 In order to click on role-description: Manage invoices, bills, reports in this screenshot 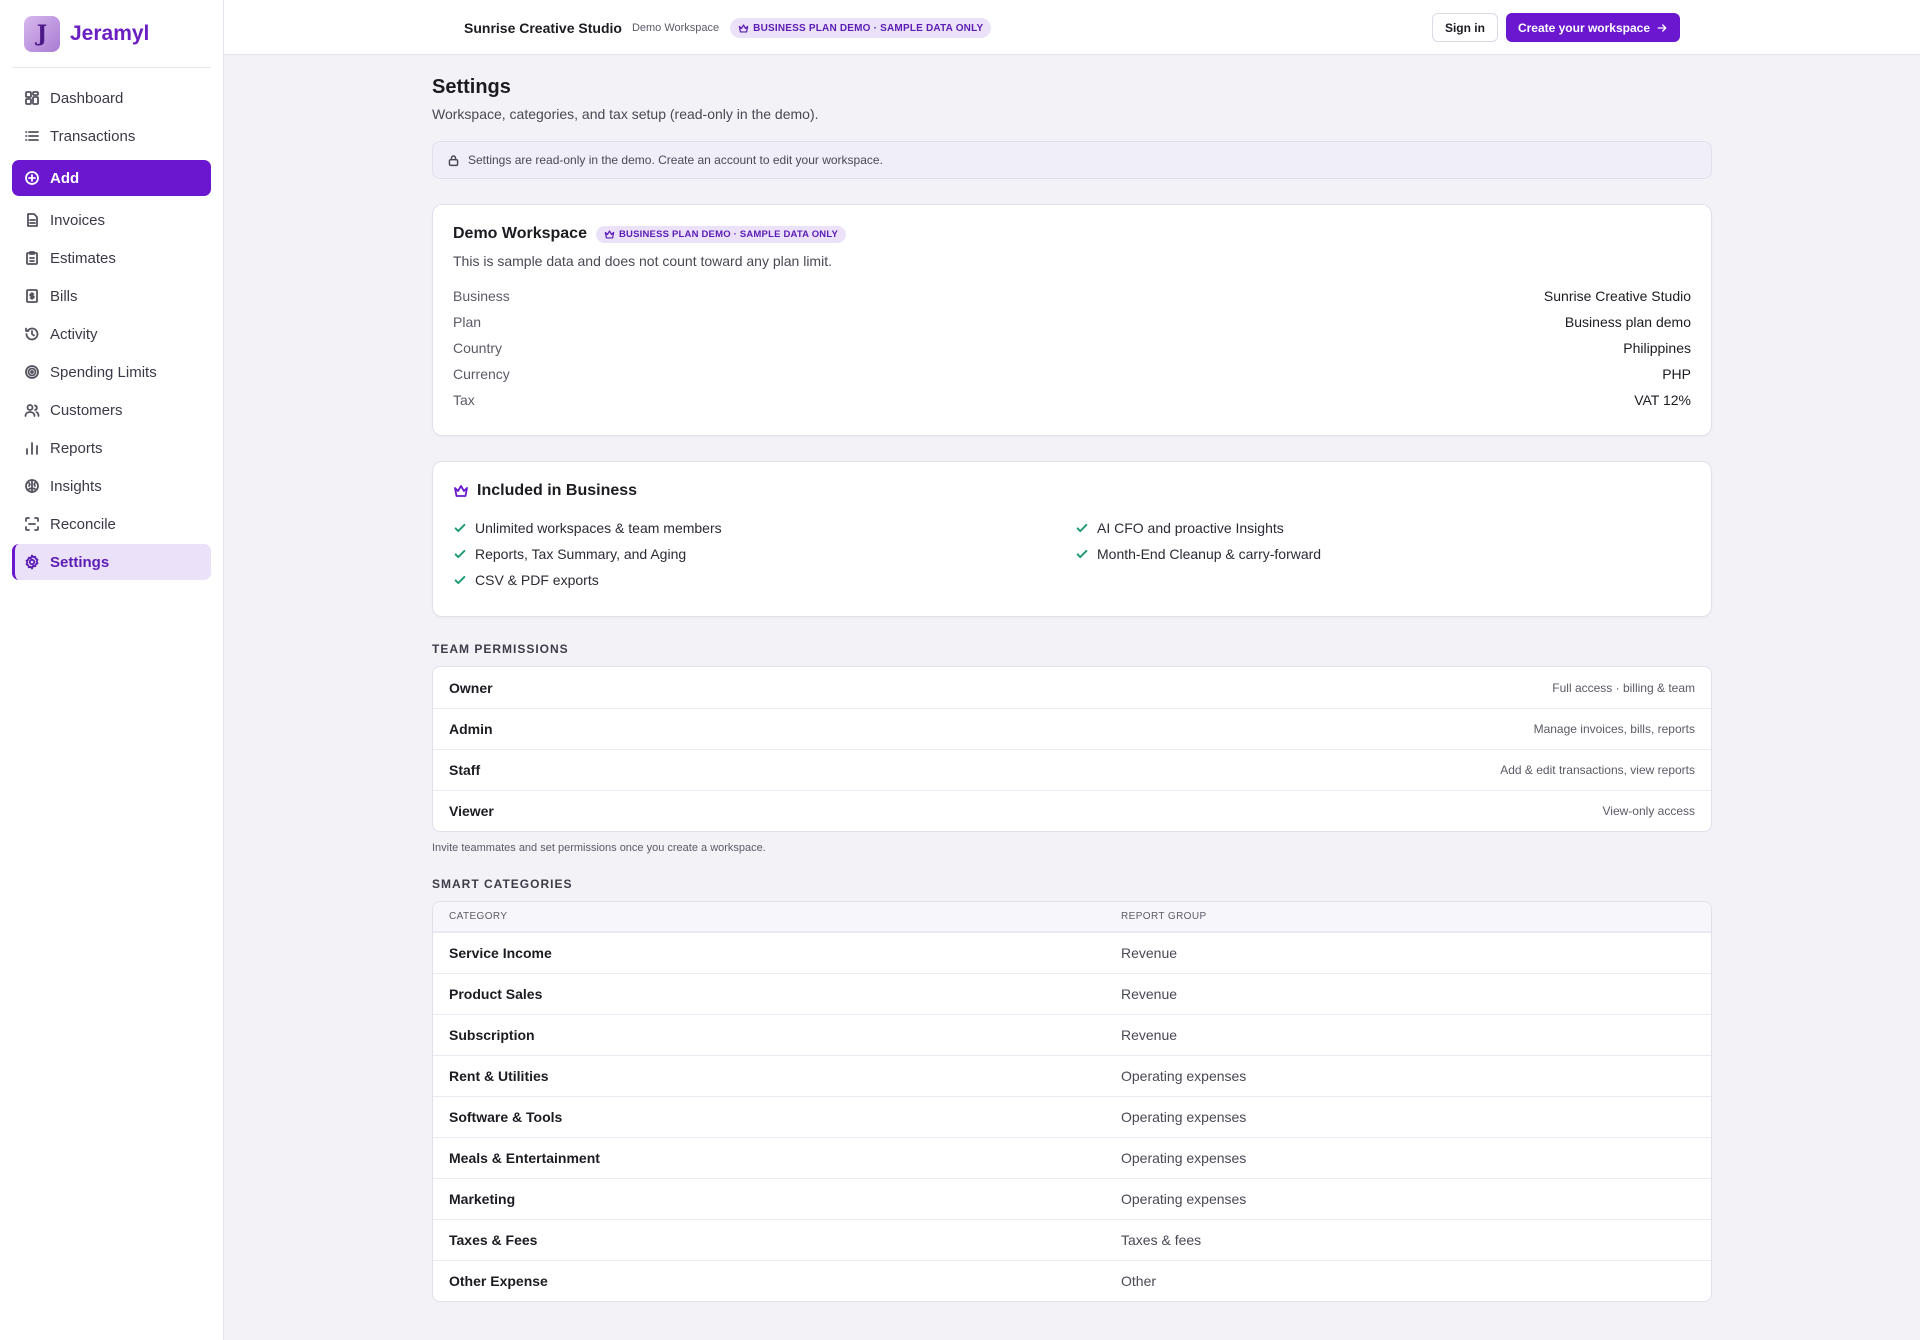, I will do `click(1614, 729)`.